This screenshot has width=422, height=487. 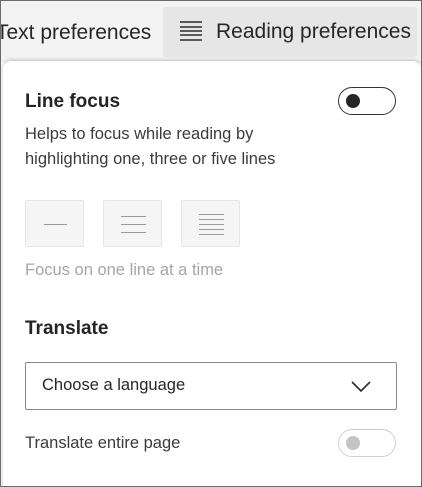 What do you see at coordinates (361, 387) in the screenshot?
I see `chevron-down-icon` at bounding box center [361, 387].